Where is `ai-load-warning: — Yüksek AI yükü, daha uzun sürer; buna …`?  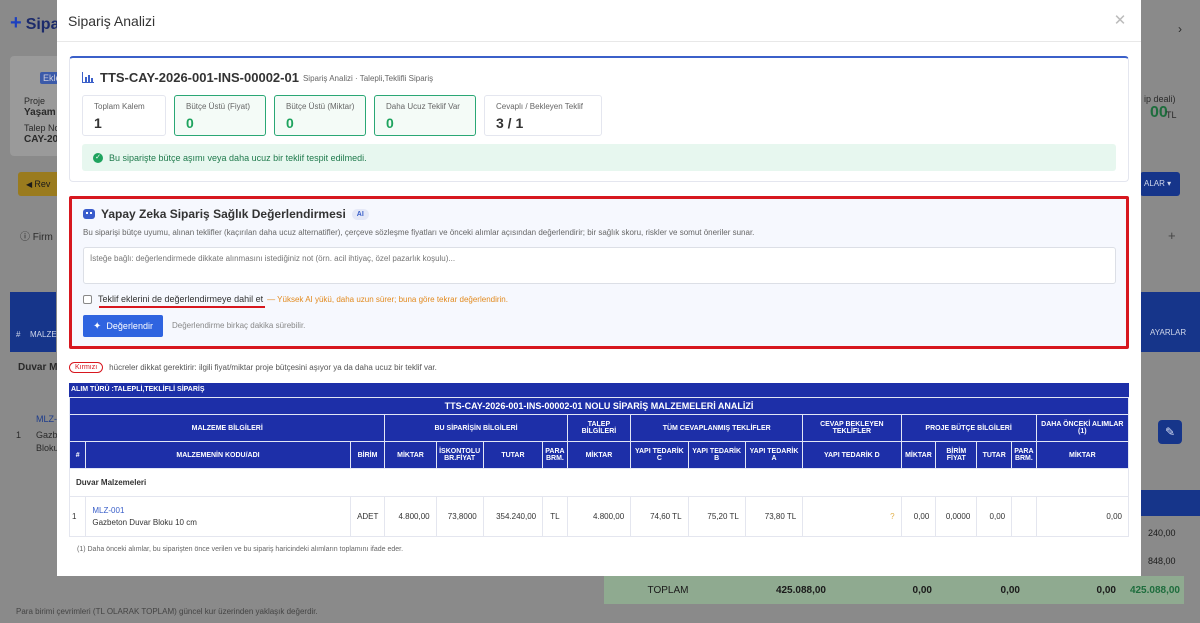
ai-load-warning: — Yüksek AI yükü, daha uzun sürer; buna … is located at coordinates (387, 299).